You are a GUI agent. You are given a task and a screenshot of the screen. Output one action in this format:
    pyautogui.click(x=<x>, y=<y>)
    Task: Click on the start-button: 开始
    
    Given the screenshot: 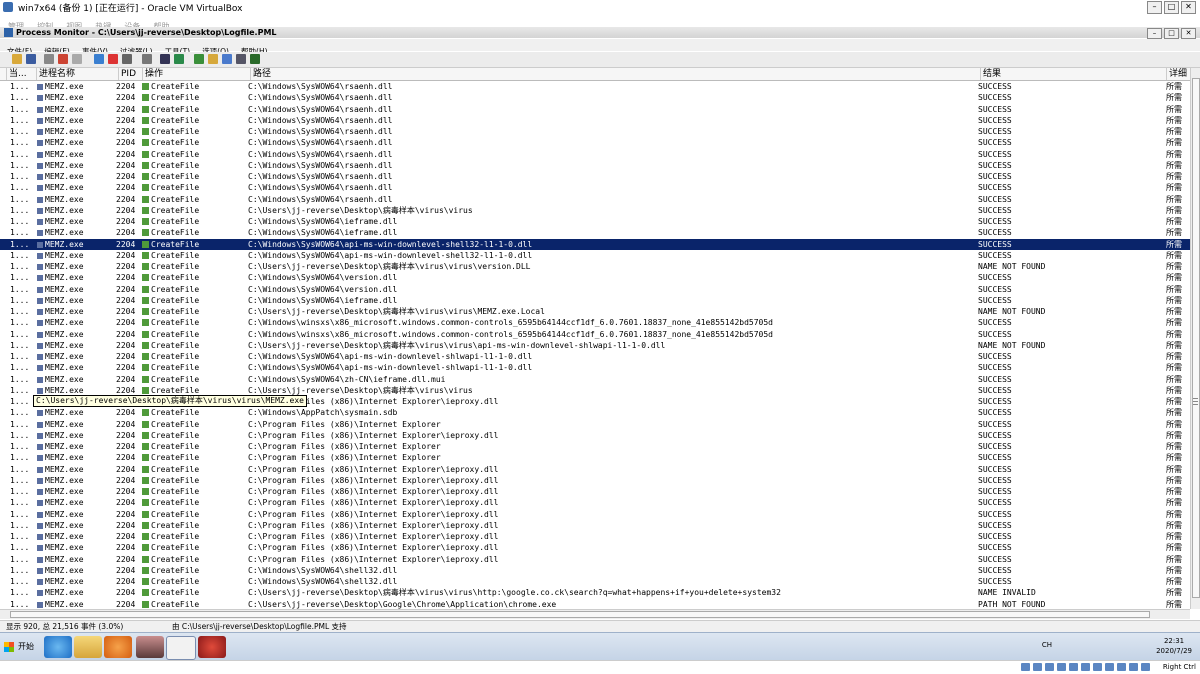 What is the action you would take?
    pyautogui.click(x=19, y=647)
    